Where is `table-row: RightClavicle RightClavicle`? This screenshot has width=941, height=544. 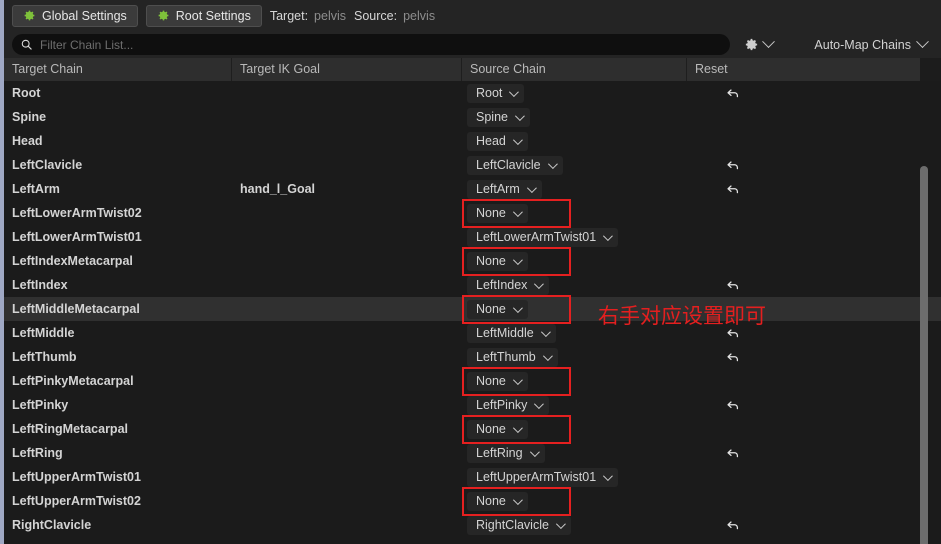
table-row: RightClavicle RightClavicle is located at coordinates (472, 525).